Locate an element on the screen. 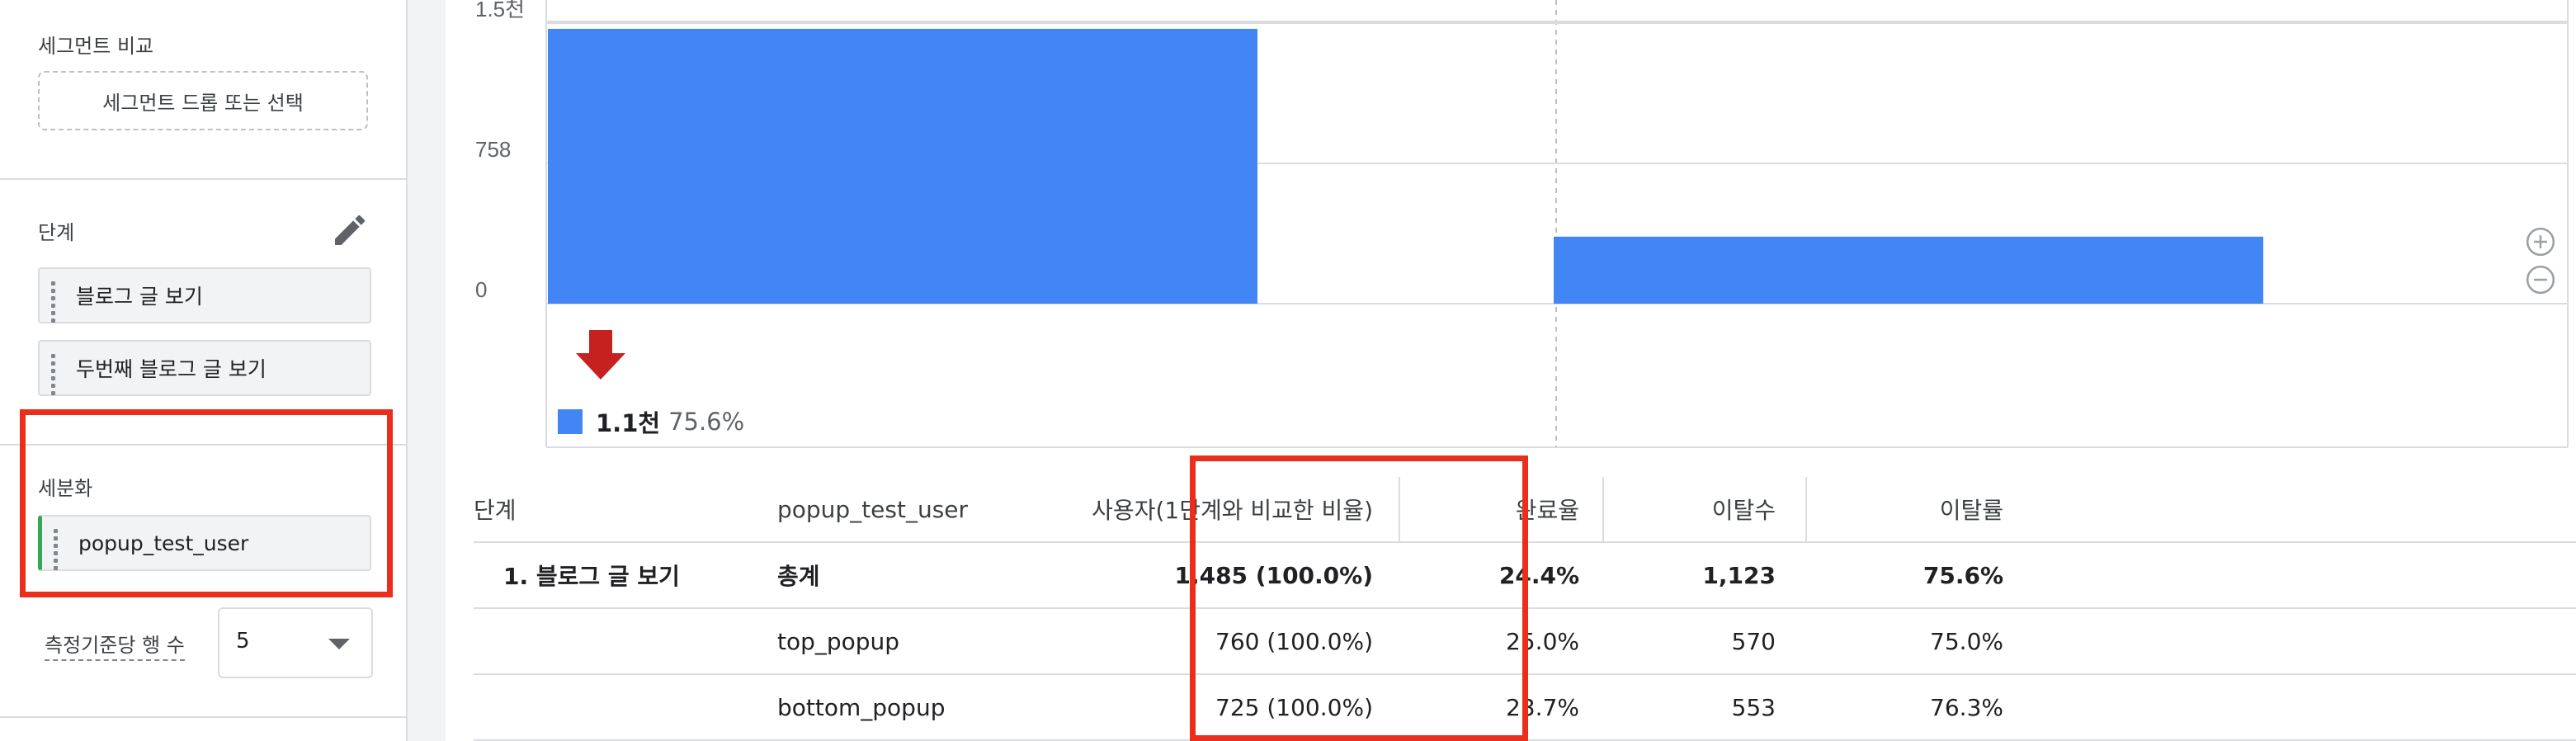  cell-breakdown: 총계 is located at coordinates (798, 576).